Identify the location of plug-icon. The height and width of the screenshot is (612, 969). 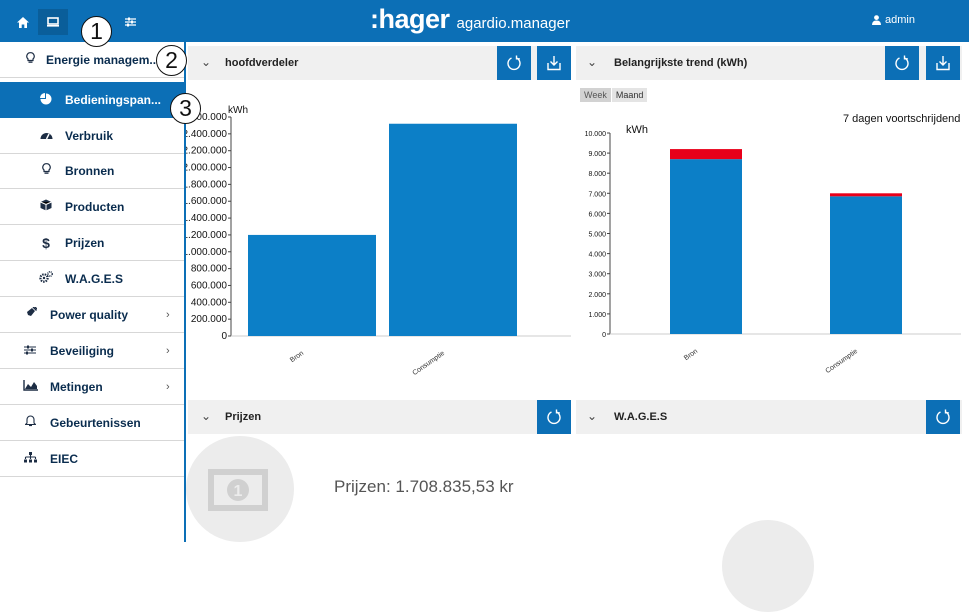
(30, 314).